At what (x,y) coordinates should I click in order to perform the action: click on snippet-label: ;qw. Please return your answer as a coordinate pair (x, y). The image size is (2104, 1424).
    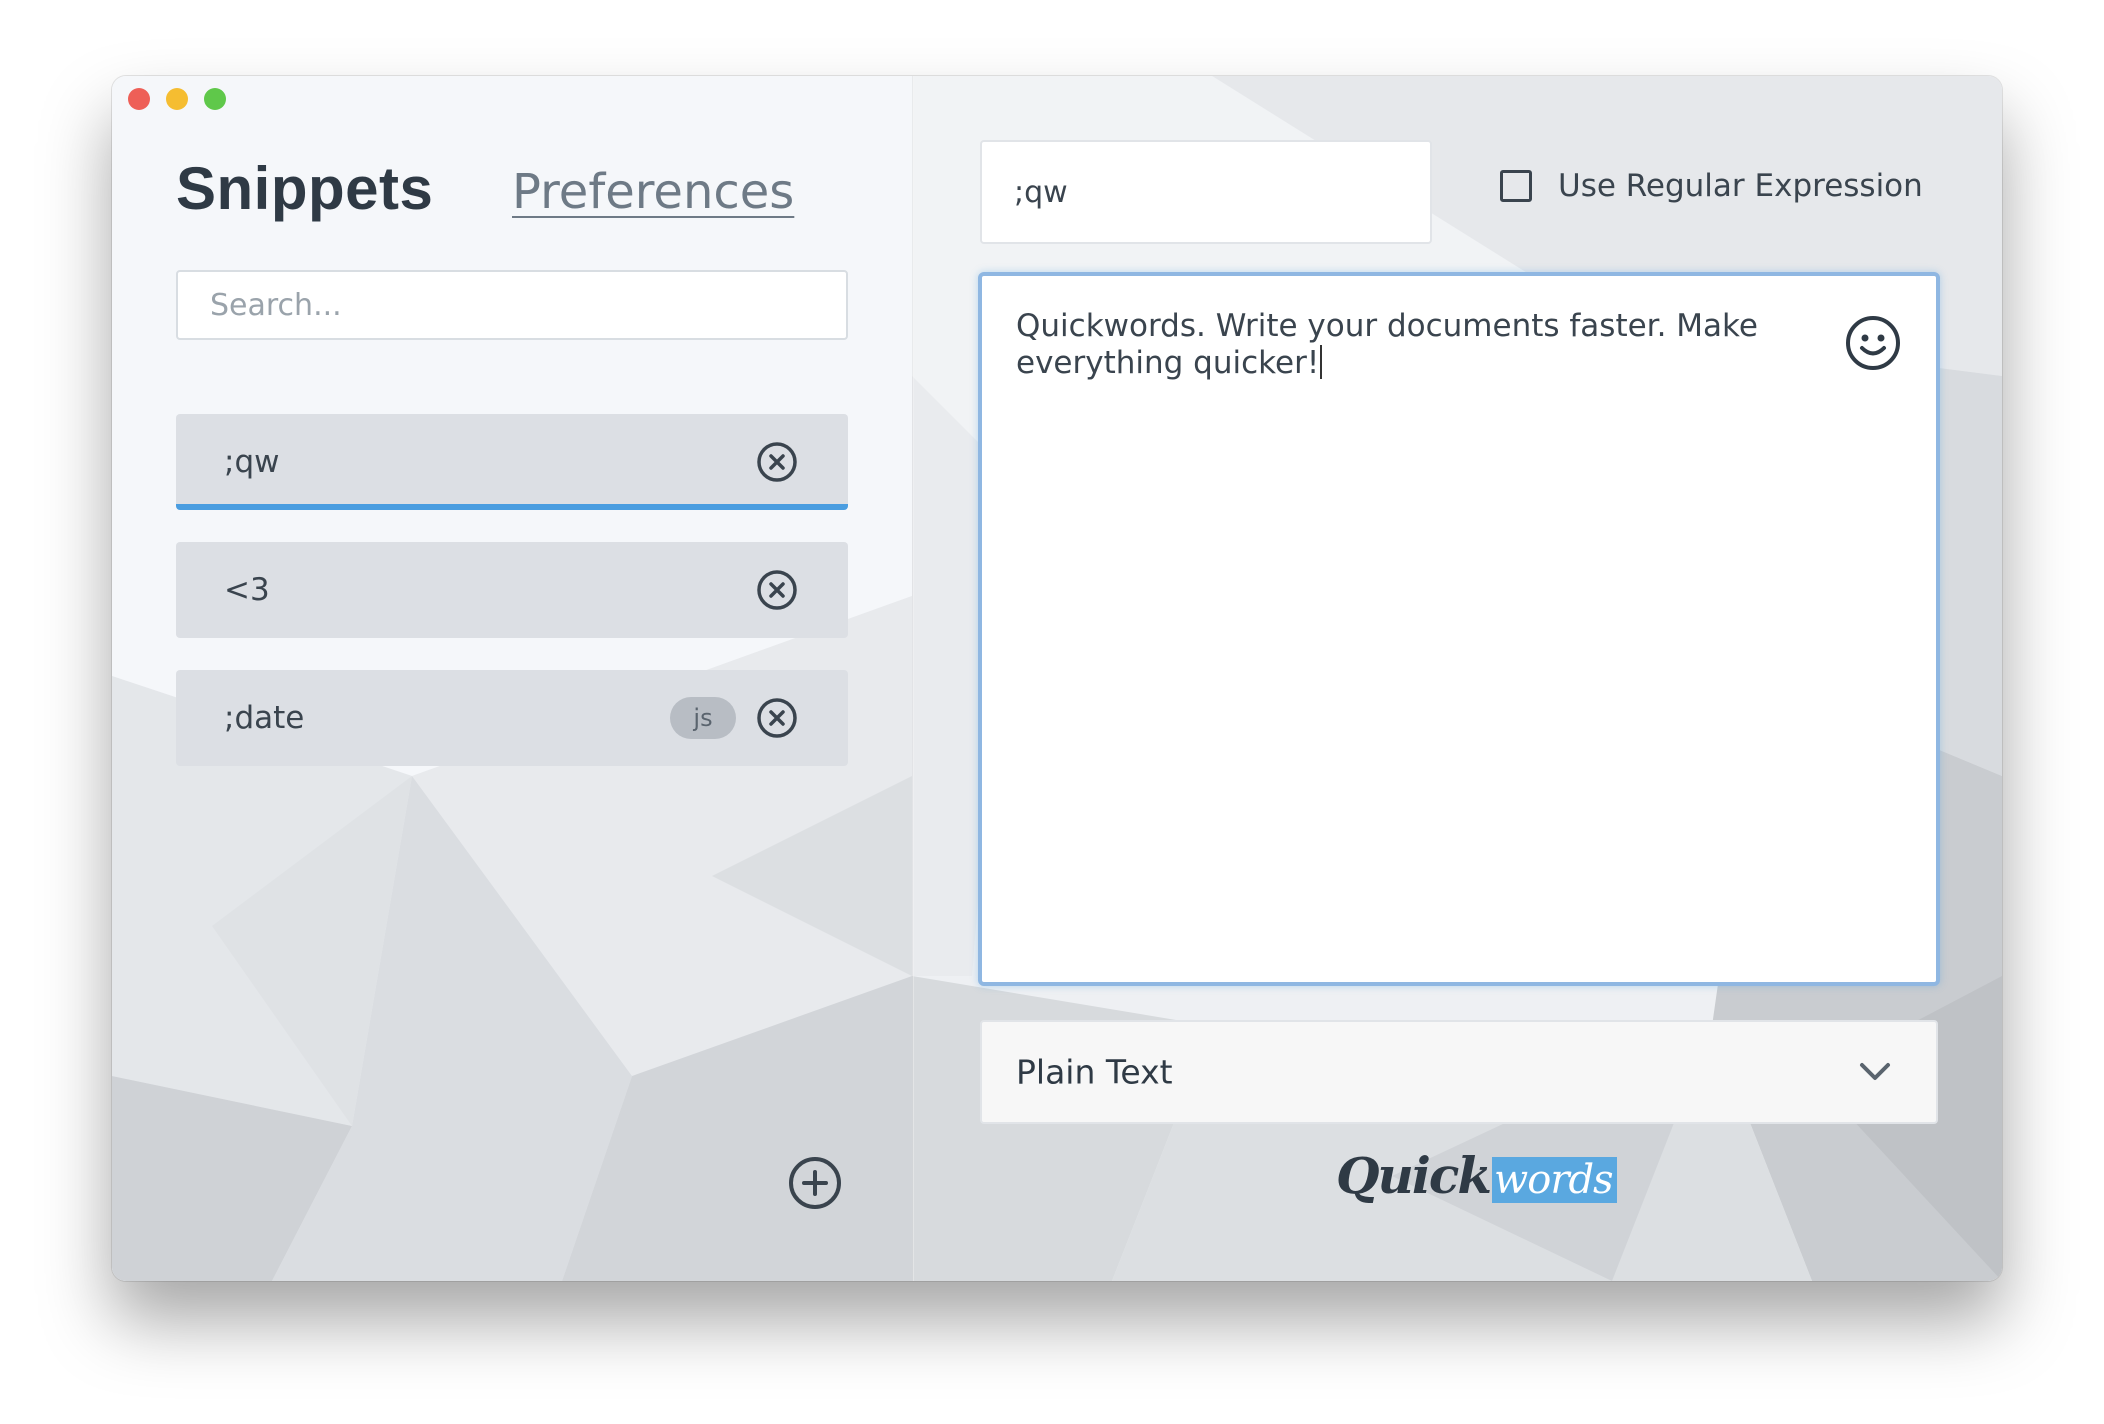
    Looking at the image, I should click on (252, 462).